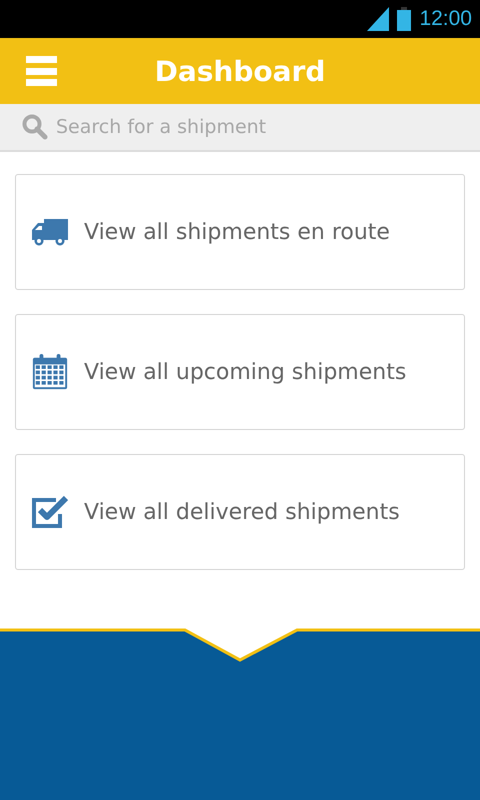 The height and width of the screenshot is (800, 480). What do you see at coordinates (404, 19) in the screenshot?
I see `battery-icon` at bounding box center [404, 19].